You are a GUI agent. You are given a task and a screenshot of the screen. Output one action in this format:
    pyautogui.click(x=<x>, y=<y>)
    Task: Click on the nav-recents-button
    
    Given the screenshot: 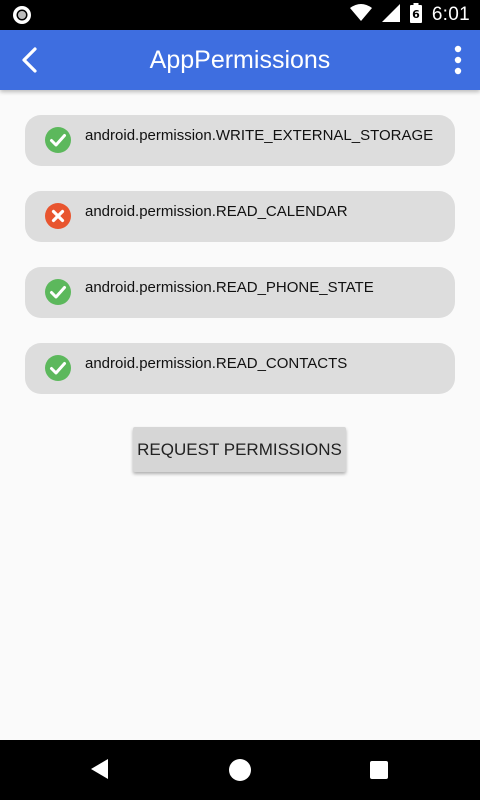 What is the action you would take?
    pyautogui.click(x=379, y=770)
    